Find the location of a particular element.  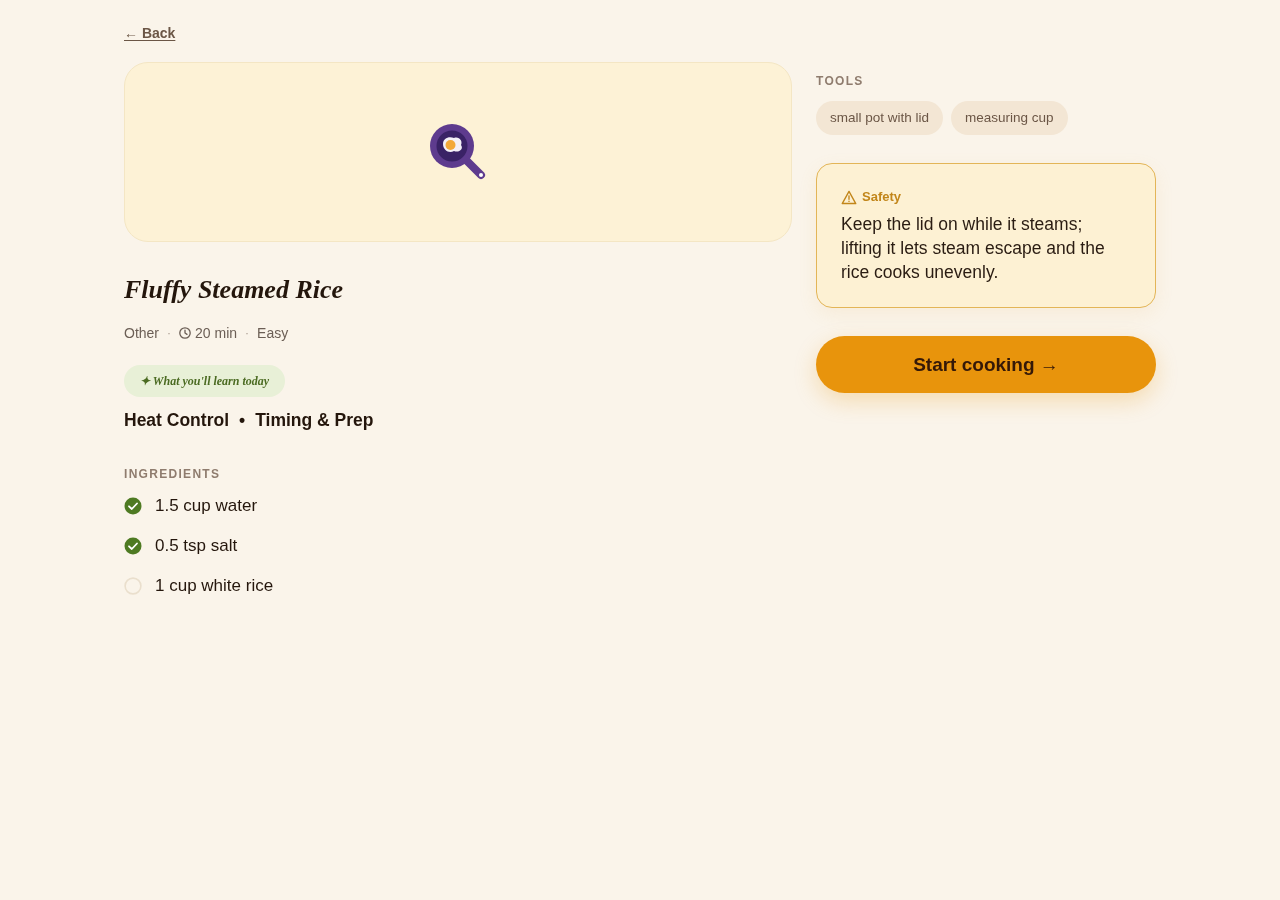

safety-text: Keep the lid on while it steams; lifting it lets steam escape and the rice cooks unevenly. is located at coordinates (973, 248).